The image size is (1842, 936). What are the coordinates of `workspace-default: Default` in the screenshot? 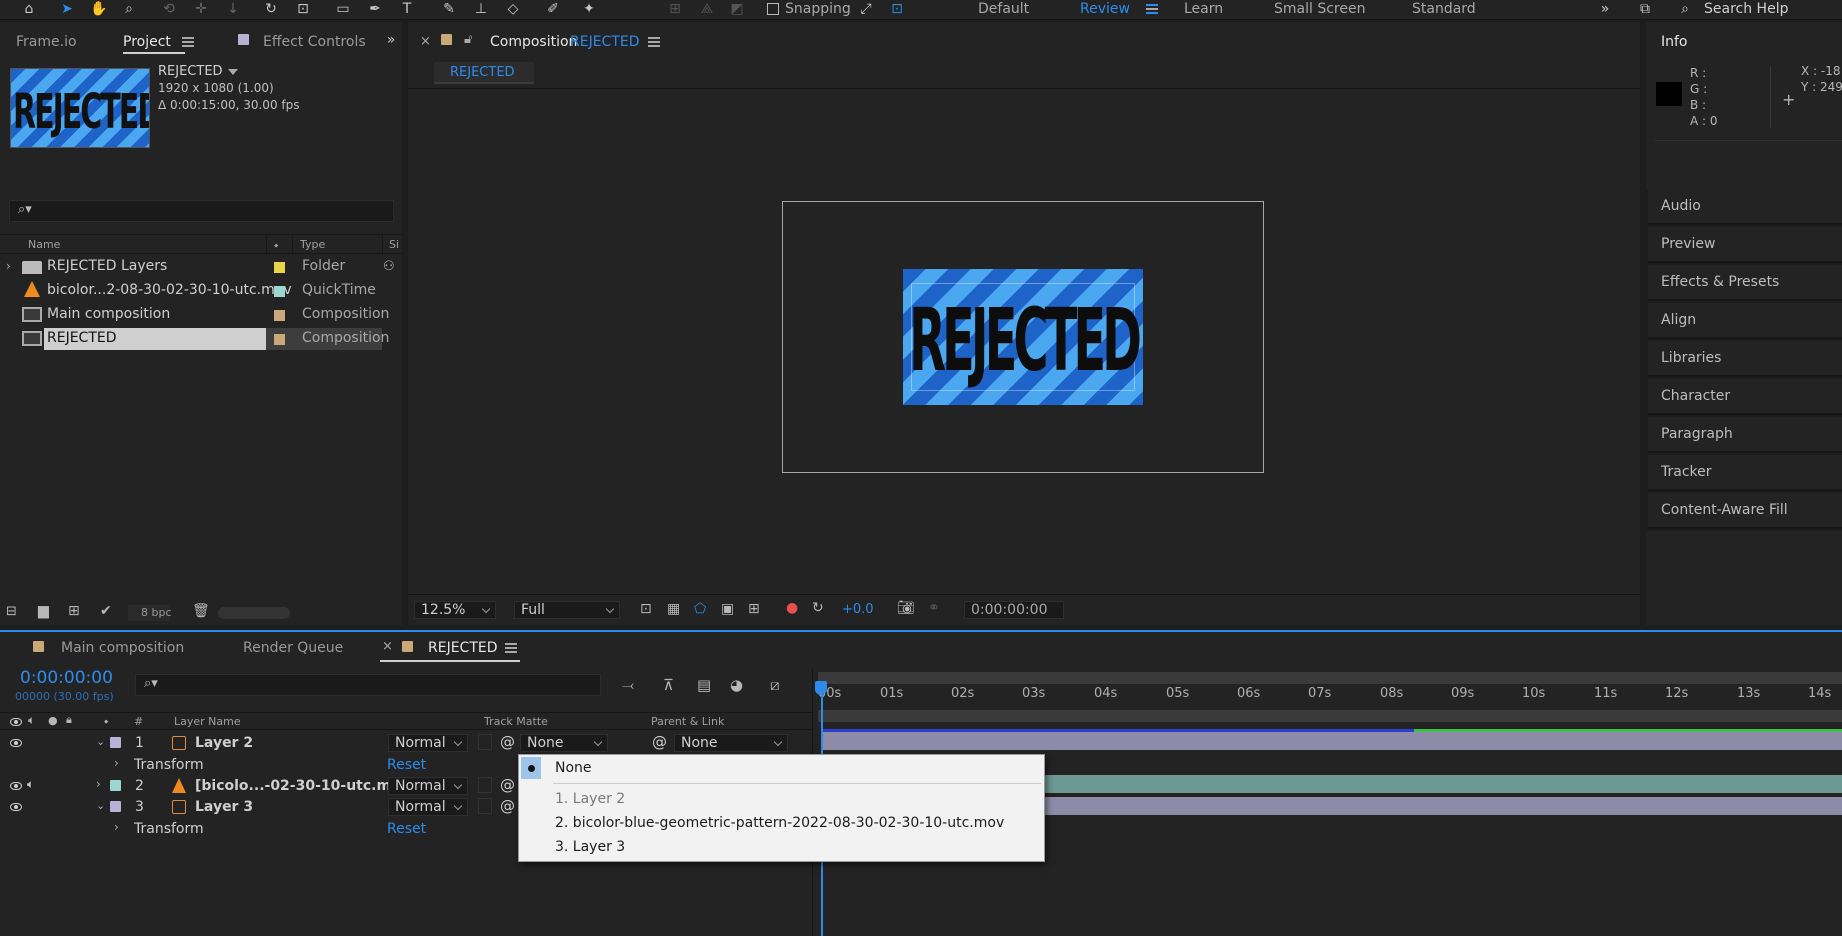 It's located at (1003, 9).